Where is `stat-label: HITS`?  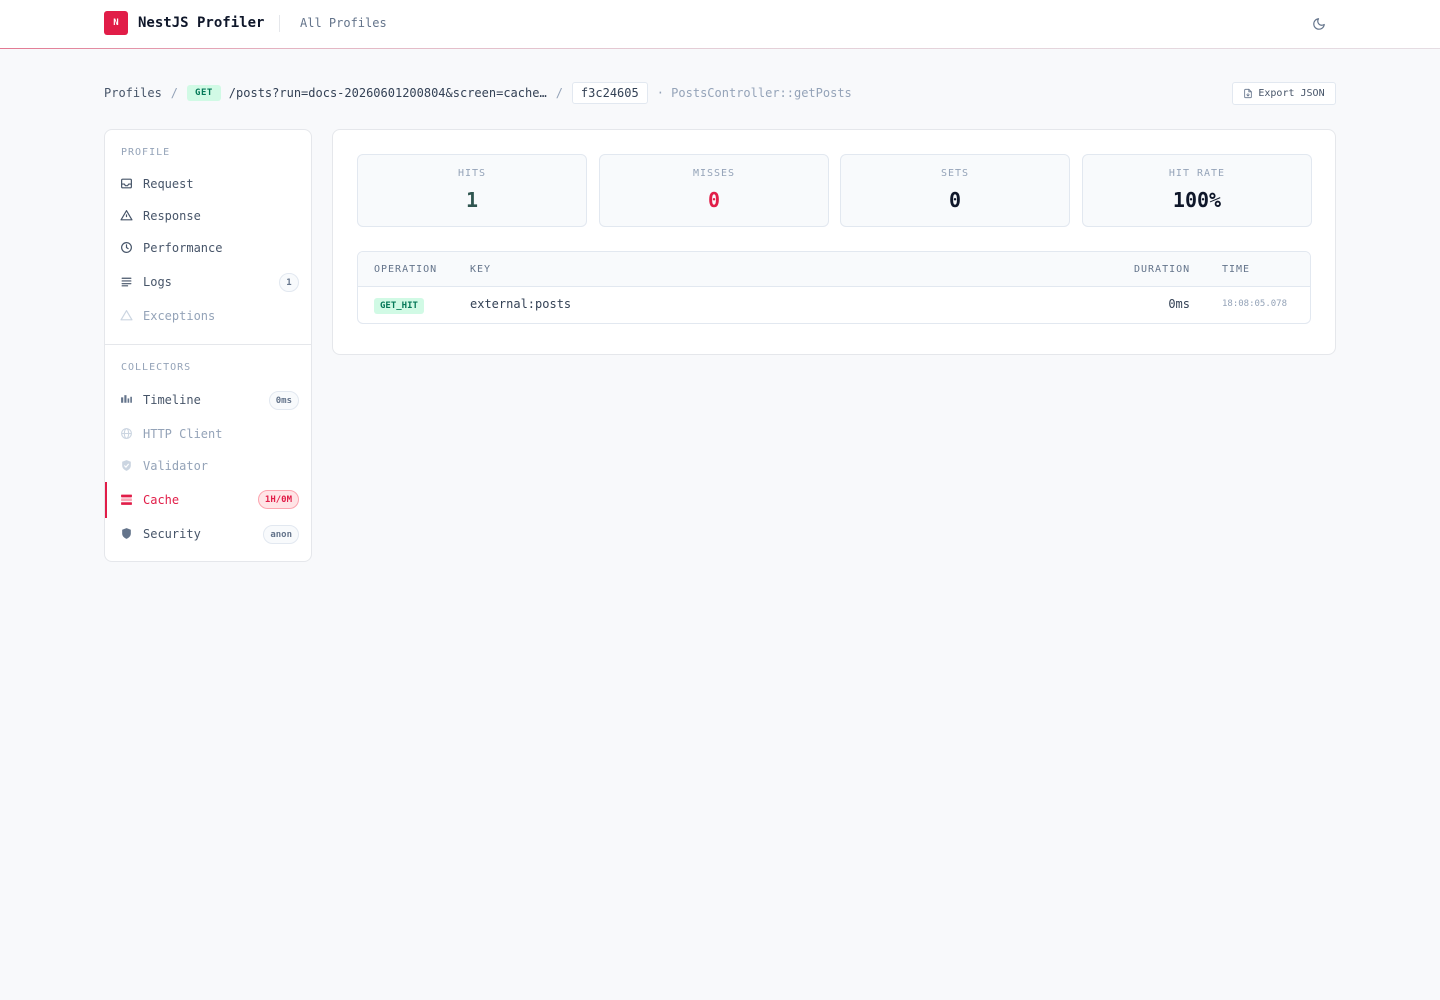
stat-label: HITS is located at coordinates (472, 173).